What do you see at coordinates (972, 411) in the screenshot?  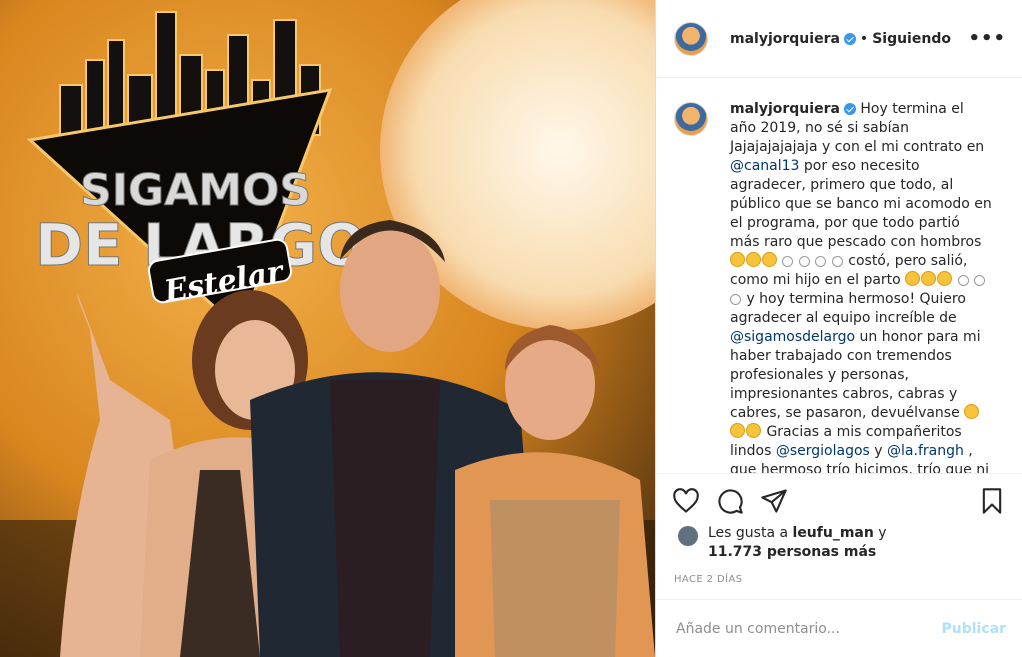 I see `grin-emoji-icon` at bounding box center [972, 411].